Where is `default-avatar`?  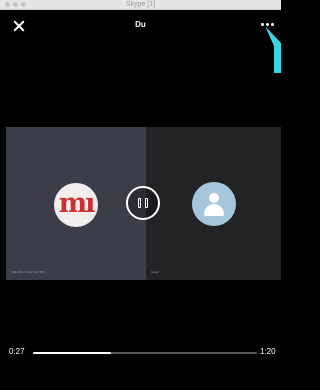 default-avatar is located at coordinates (214, 204).